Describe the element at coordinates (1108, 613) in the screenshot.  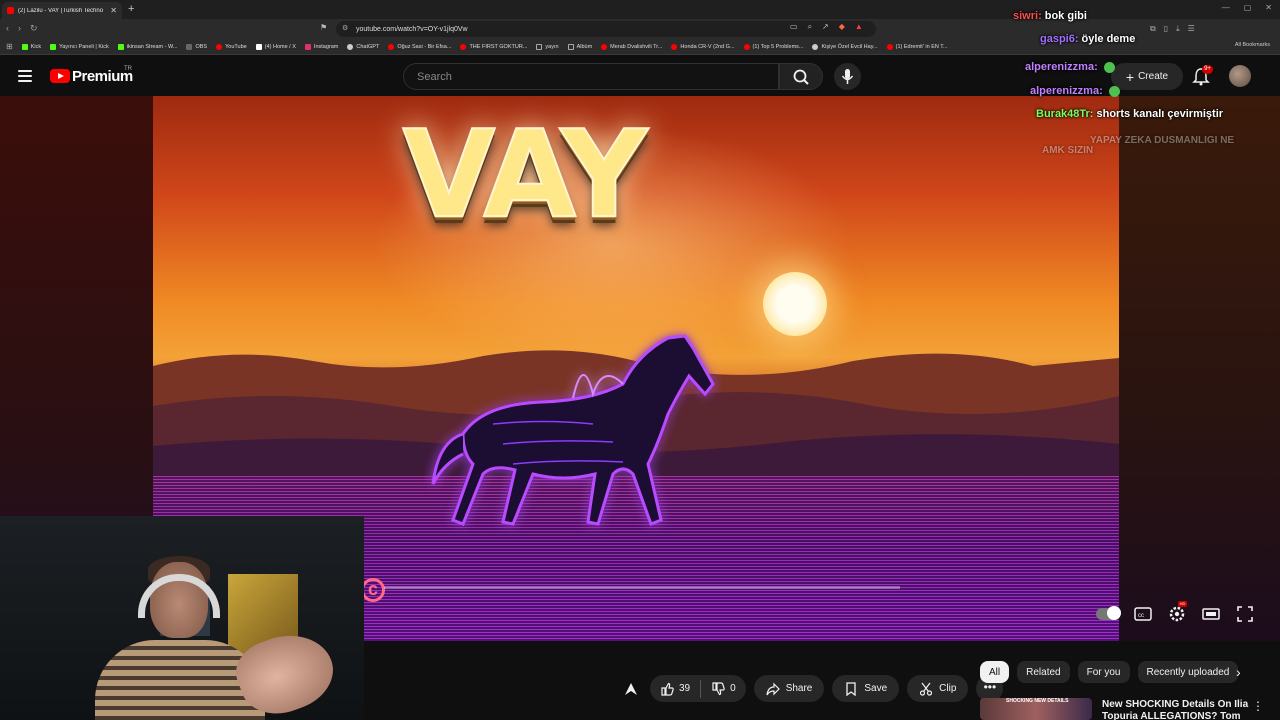
I see `autoplay-toggle` at that location.